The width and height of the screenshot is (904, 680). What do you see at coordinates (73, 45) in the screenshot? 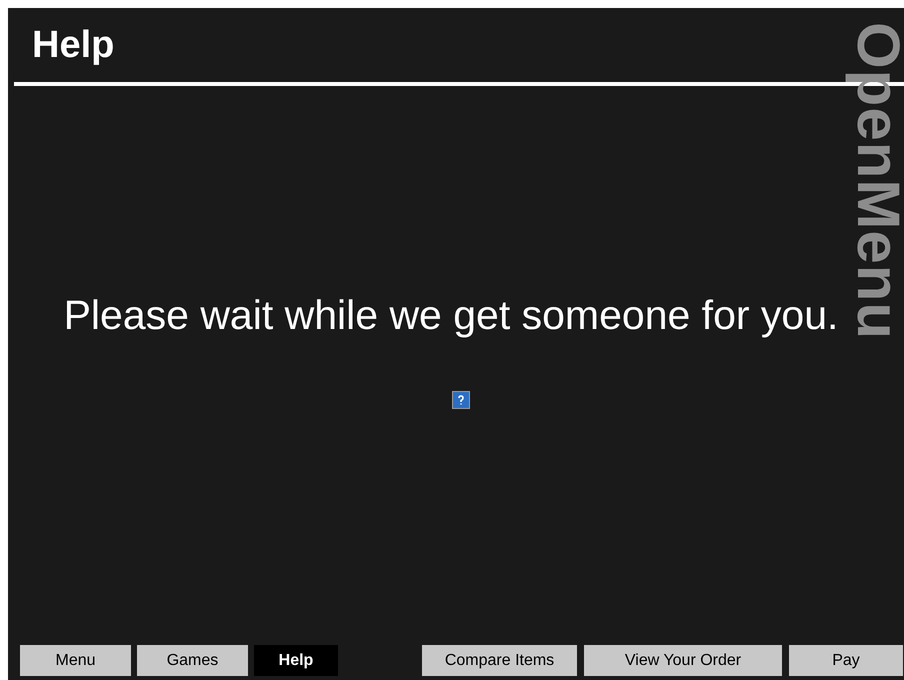
I see `page-title: Help` at bounding box center [73, 45].